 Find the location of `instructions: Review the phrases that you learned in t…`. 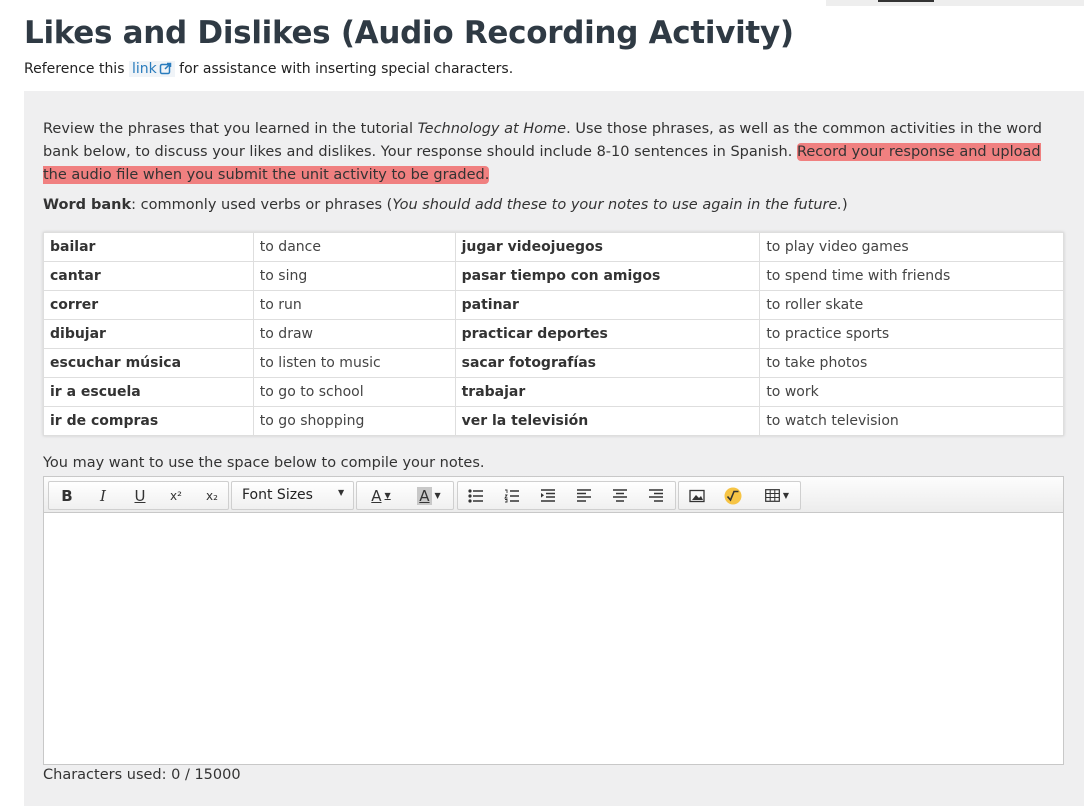

instructions: Review the phrases that you learned in t… is located at coordinates (542, 152).